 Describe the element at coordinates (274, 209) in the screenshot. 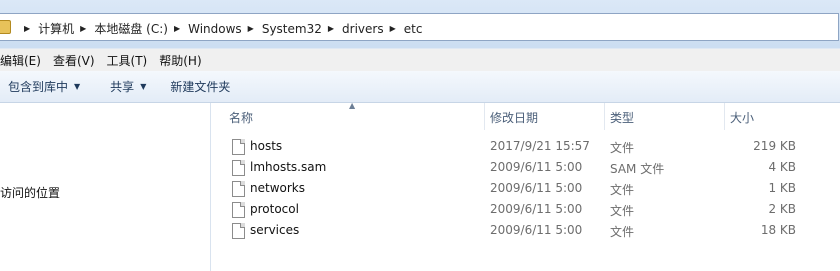

I see `file-name: protocol` at that location.